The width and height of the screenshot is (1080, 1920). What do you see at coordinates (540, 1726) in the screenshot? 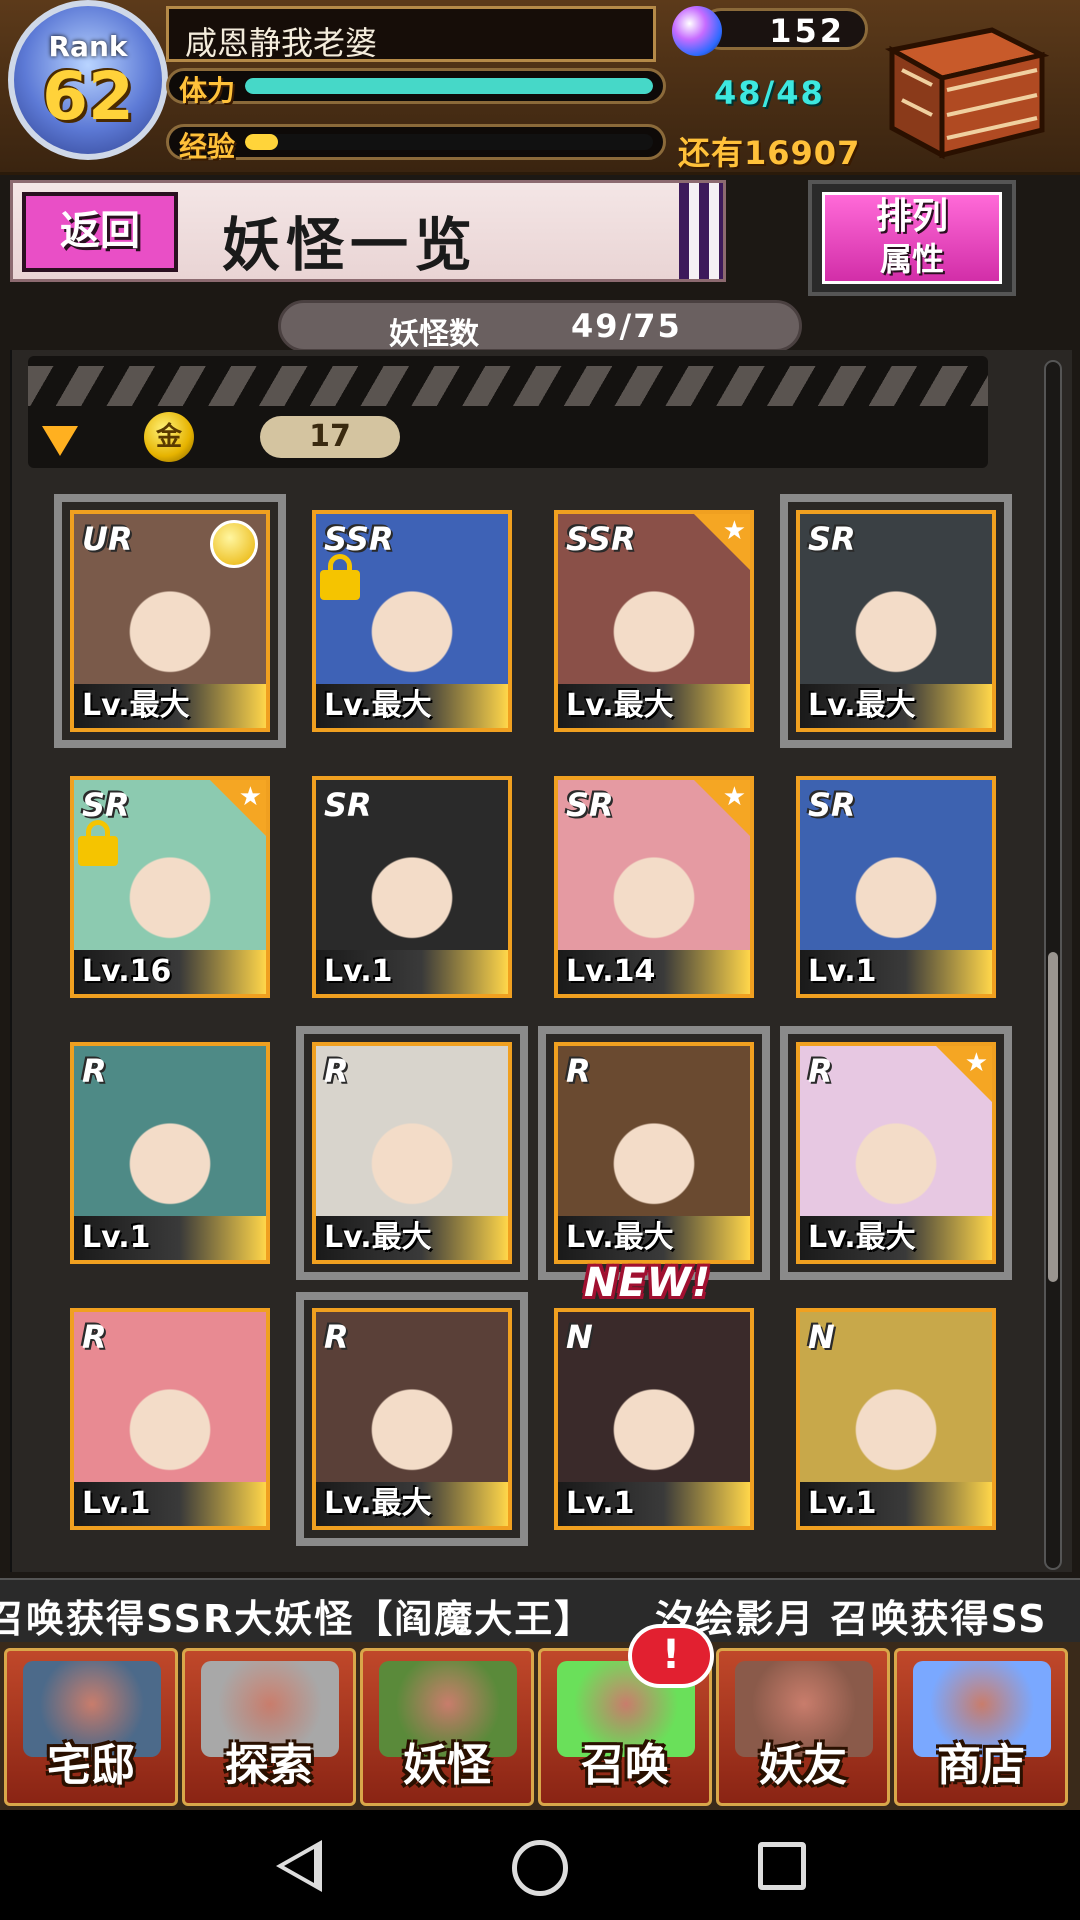
I see `bottom-nav: 宅邸 探索 妖怪 召唤 妖友 商店` at bounding box center [540, 1726].